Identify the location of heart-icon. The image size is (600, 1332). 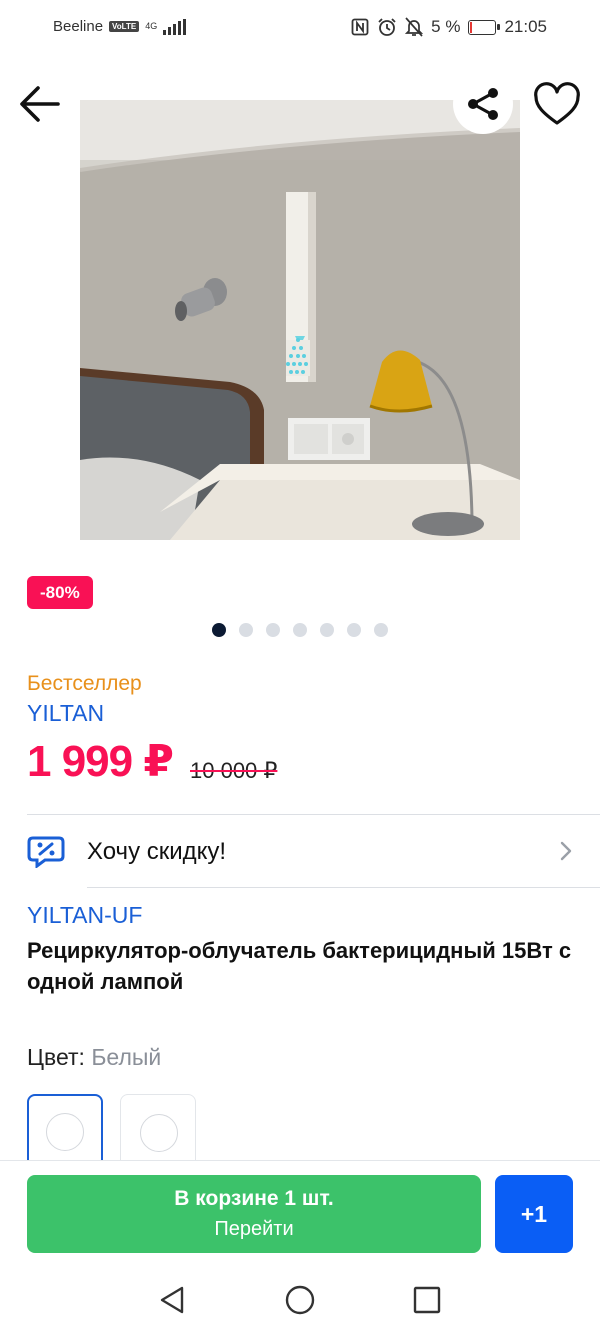
(557, 103).